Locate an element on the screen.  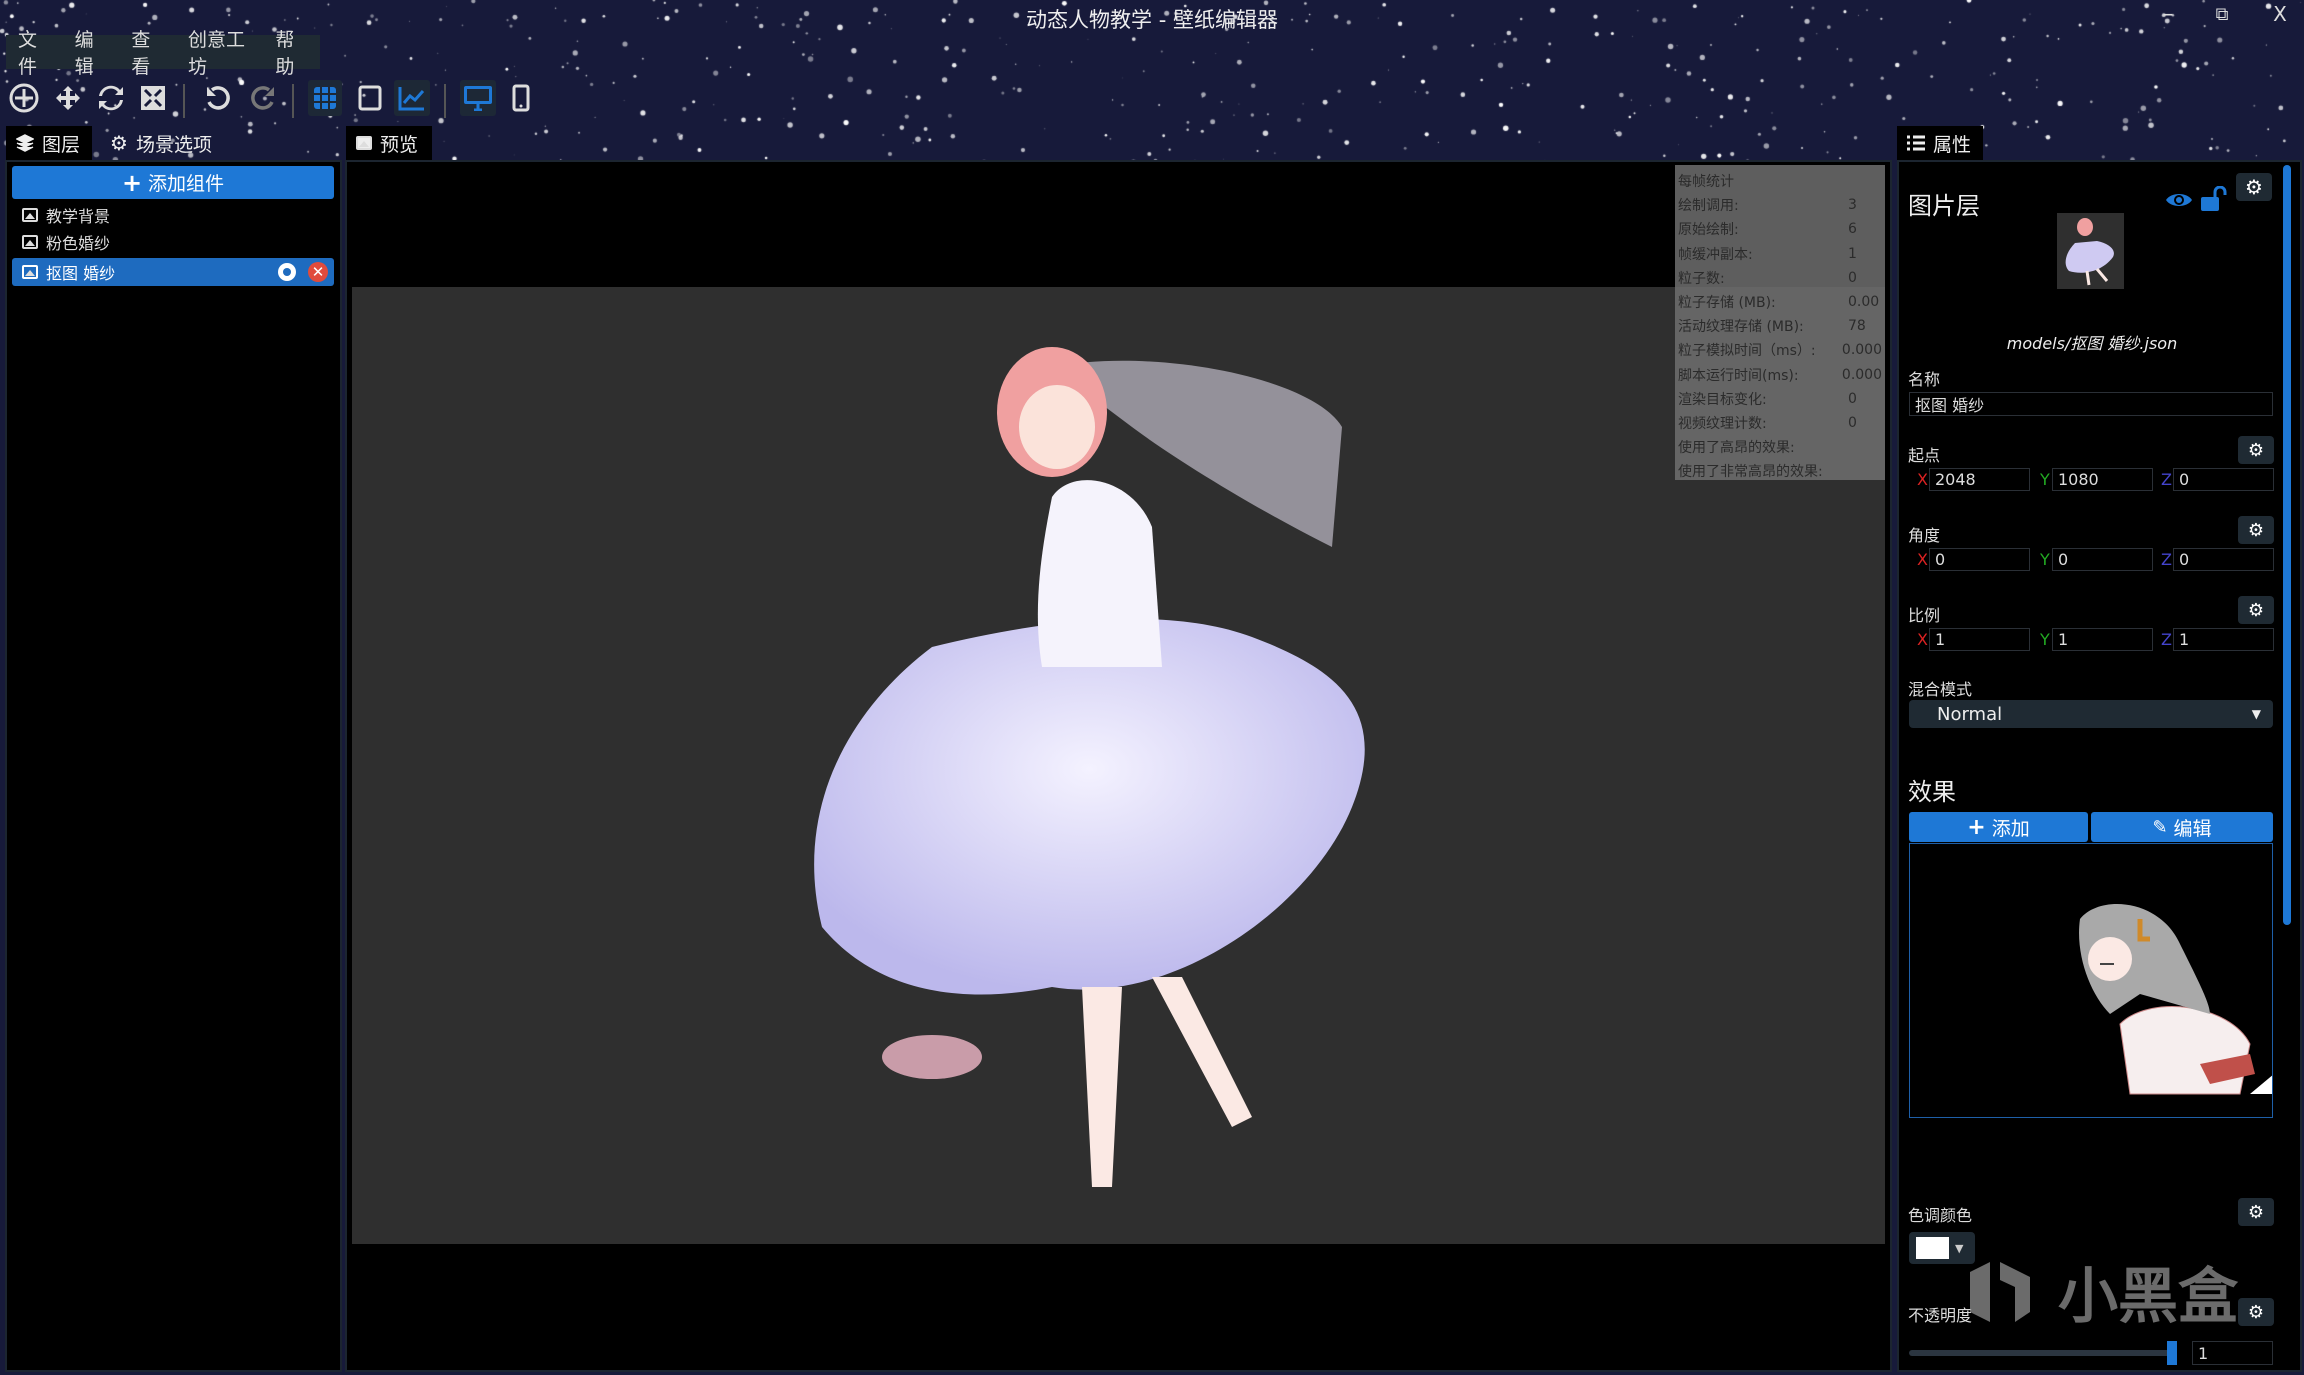
stat-label: 脚本运行时间(ms): is located at coordinates (1738, 375).